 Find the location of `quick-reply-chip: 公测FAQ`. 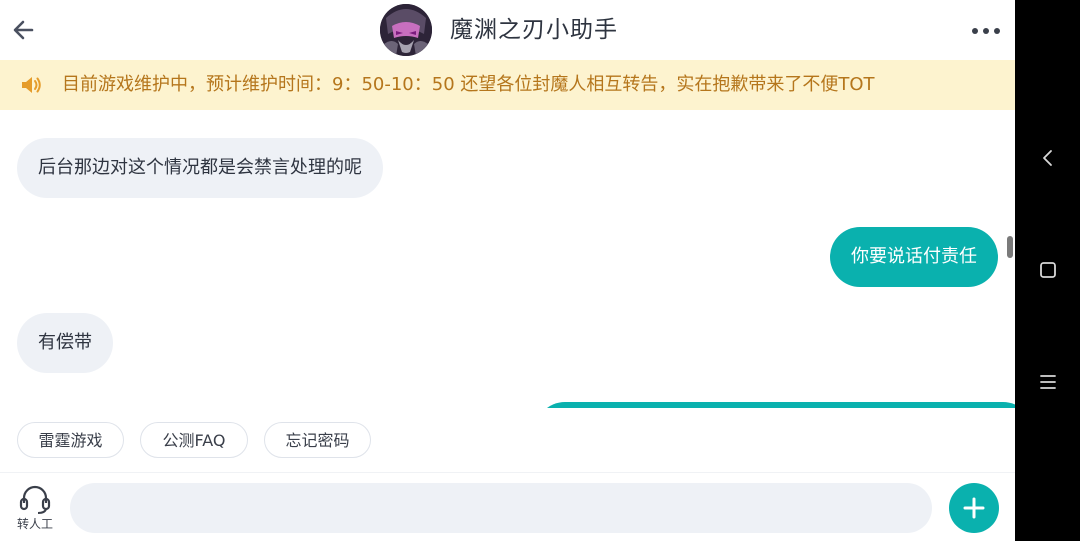

quick-reply-chip: 公测FAQ is located at coordinates (194, 440).